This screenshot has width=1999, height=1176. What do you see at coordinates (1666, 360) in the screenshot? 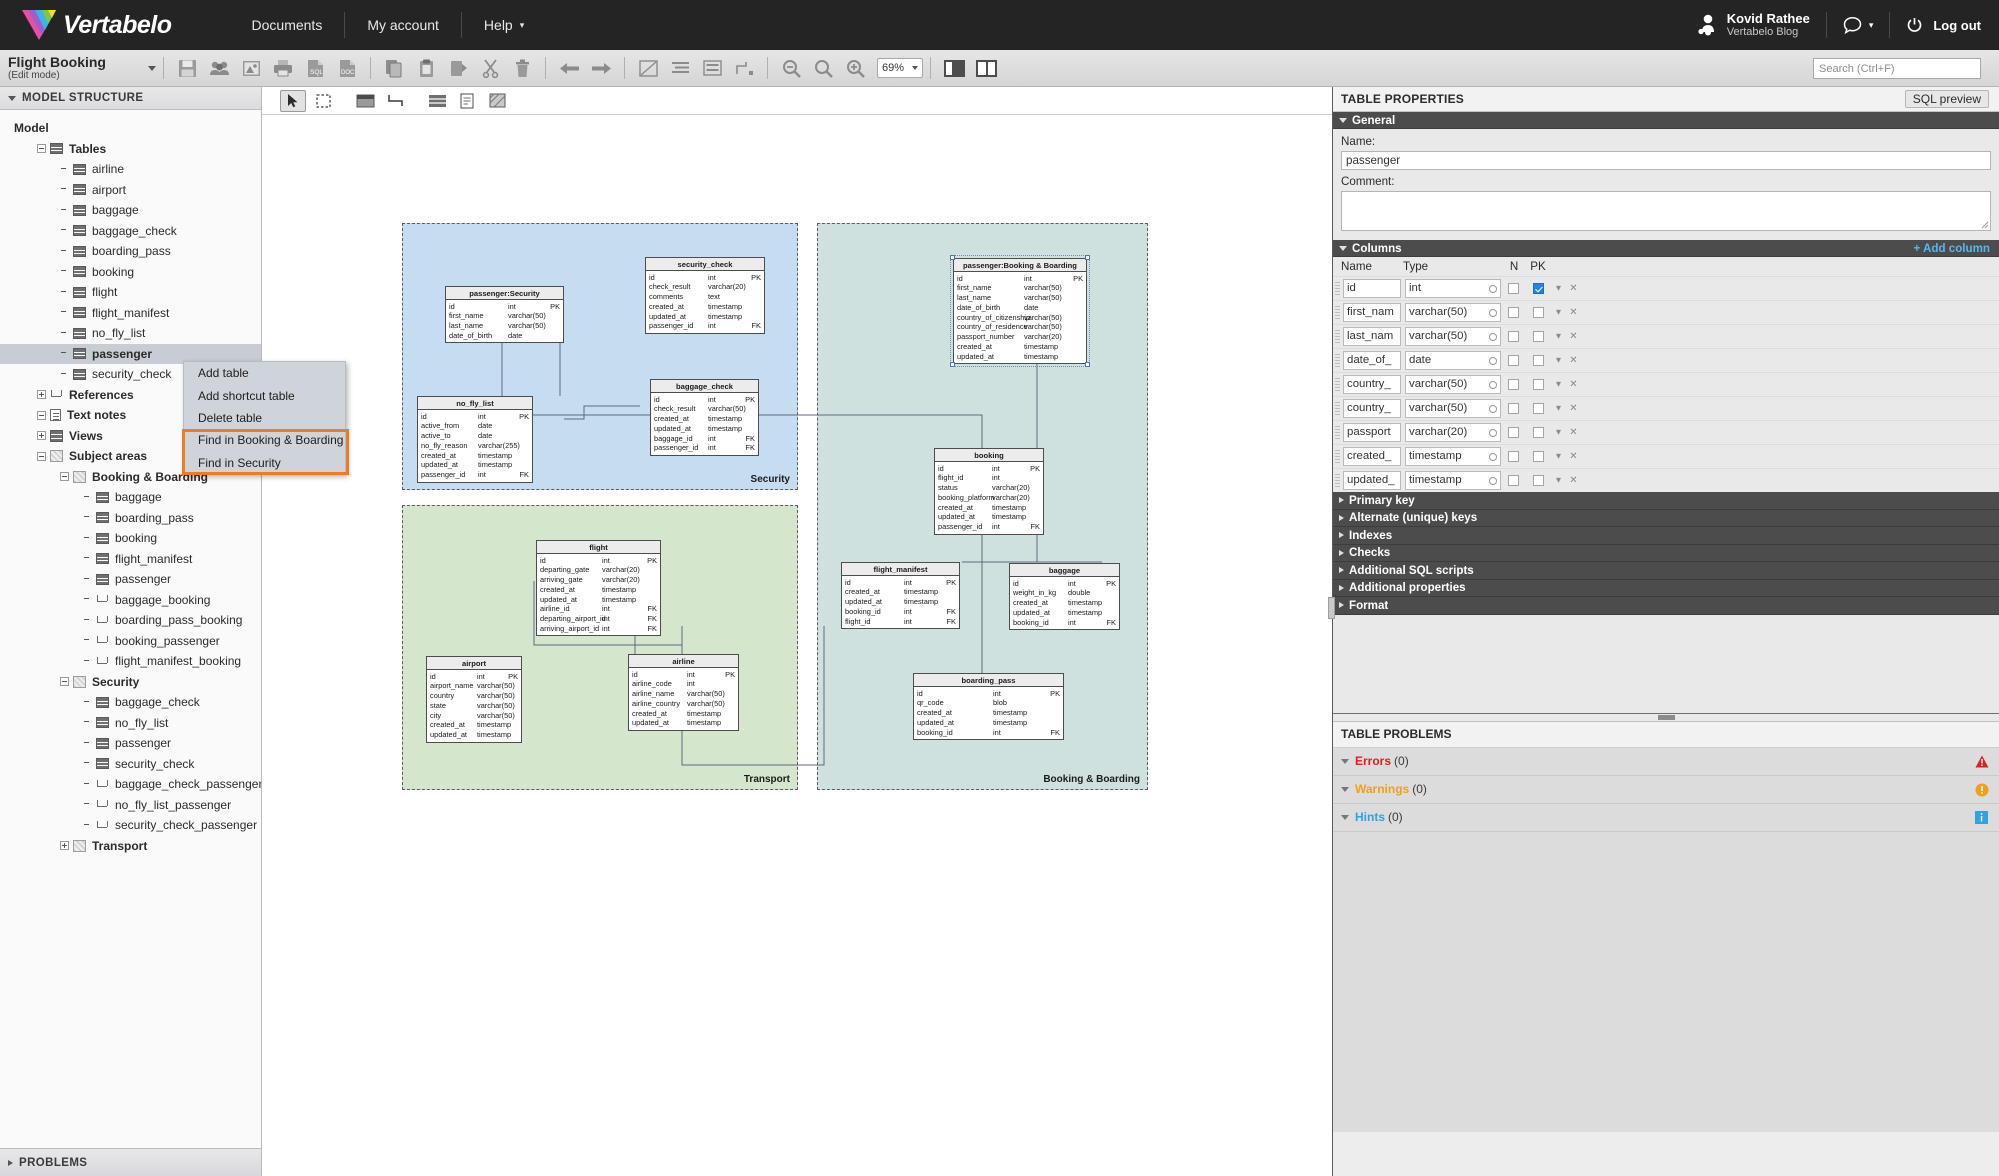
I see `column-row: date_of_ date ▾ ✕` at bounding box center [1666, 360].